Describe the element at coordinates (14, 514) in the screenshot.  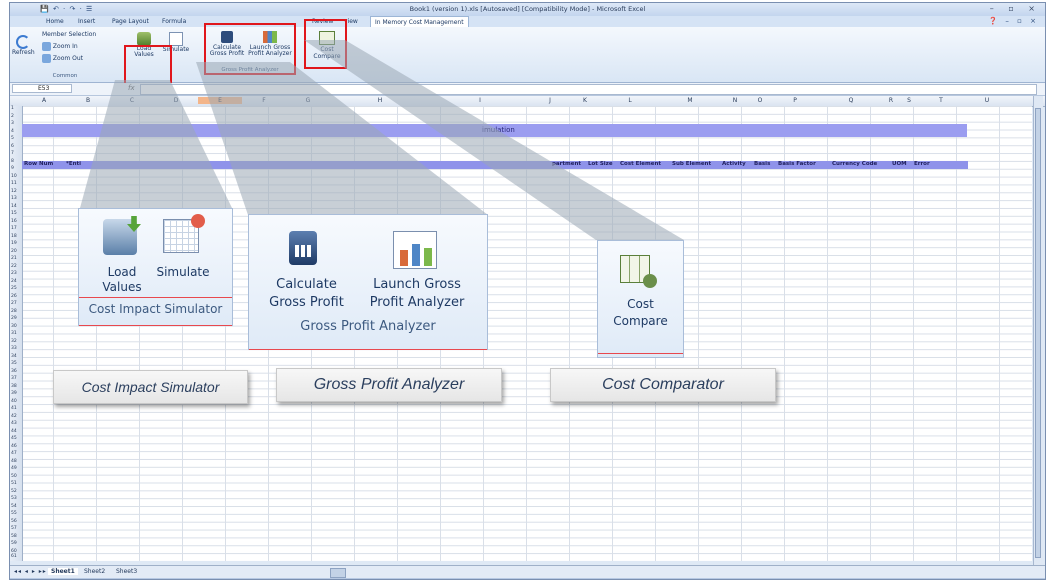
I see `row-header: 55` at that location.